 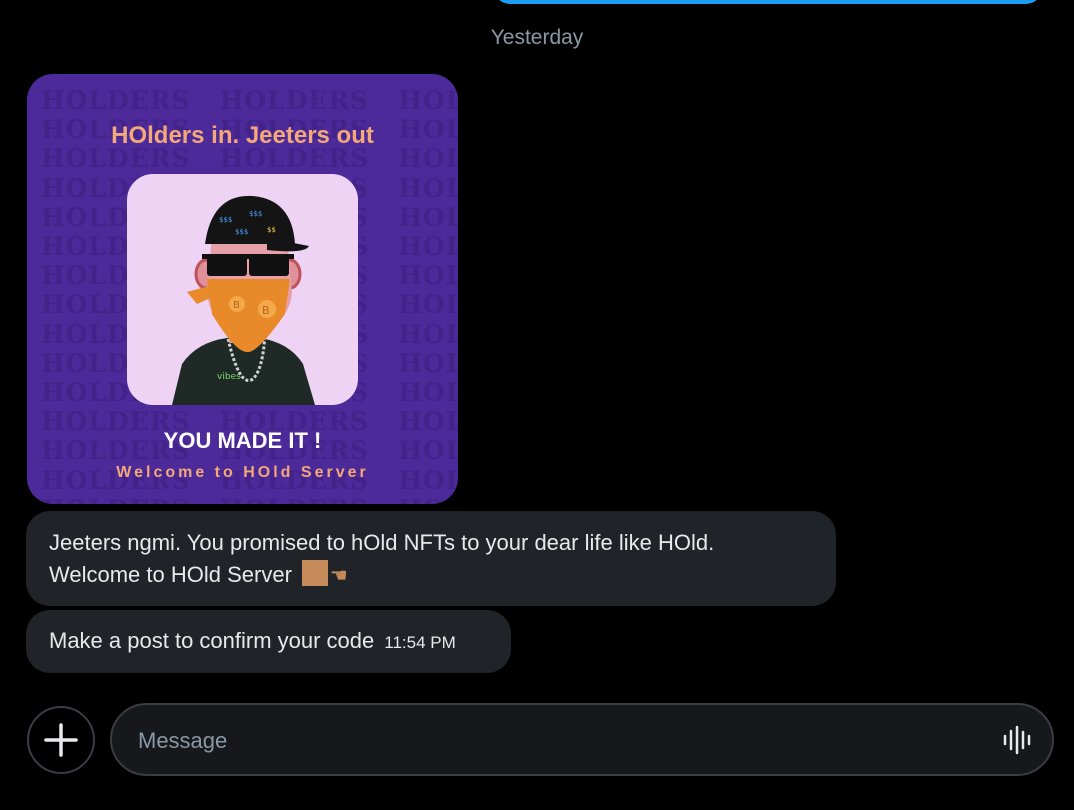 I want to click on card-title: YOU MADE IT !, so click(x=242, y=440).